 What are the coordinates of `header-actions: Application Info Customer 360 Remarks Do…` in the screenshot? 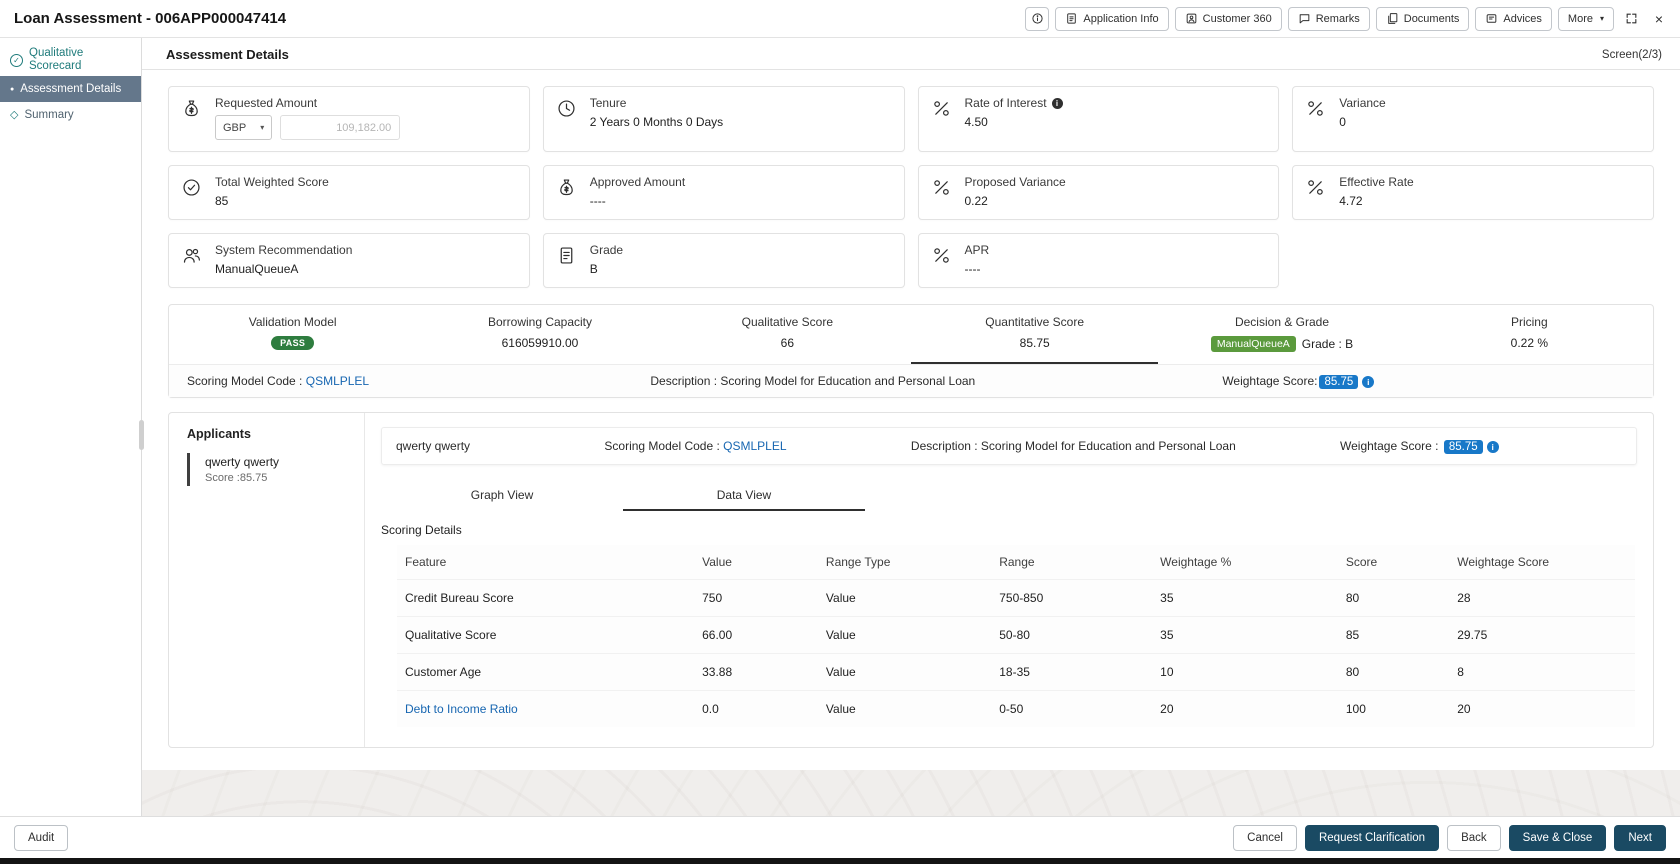 It's located at (1347, 18).